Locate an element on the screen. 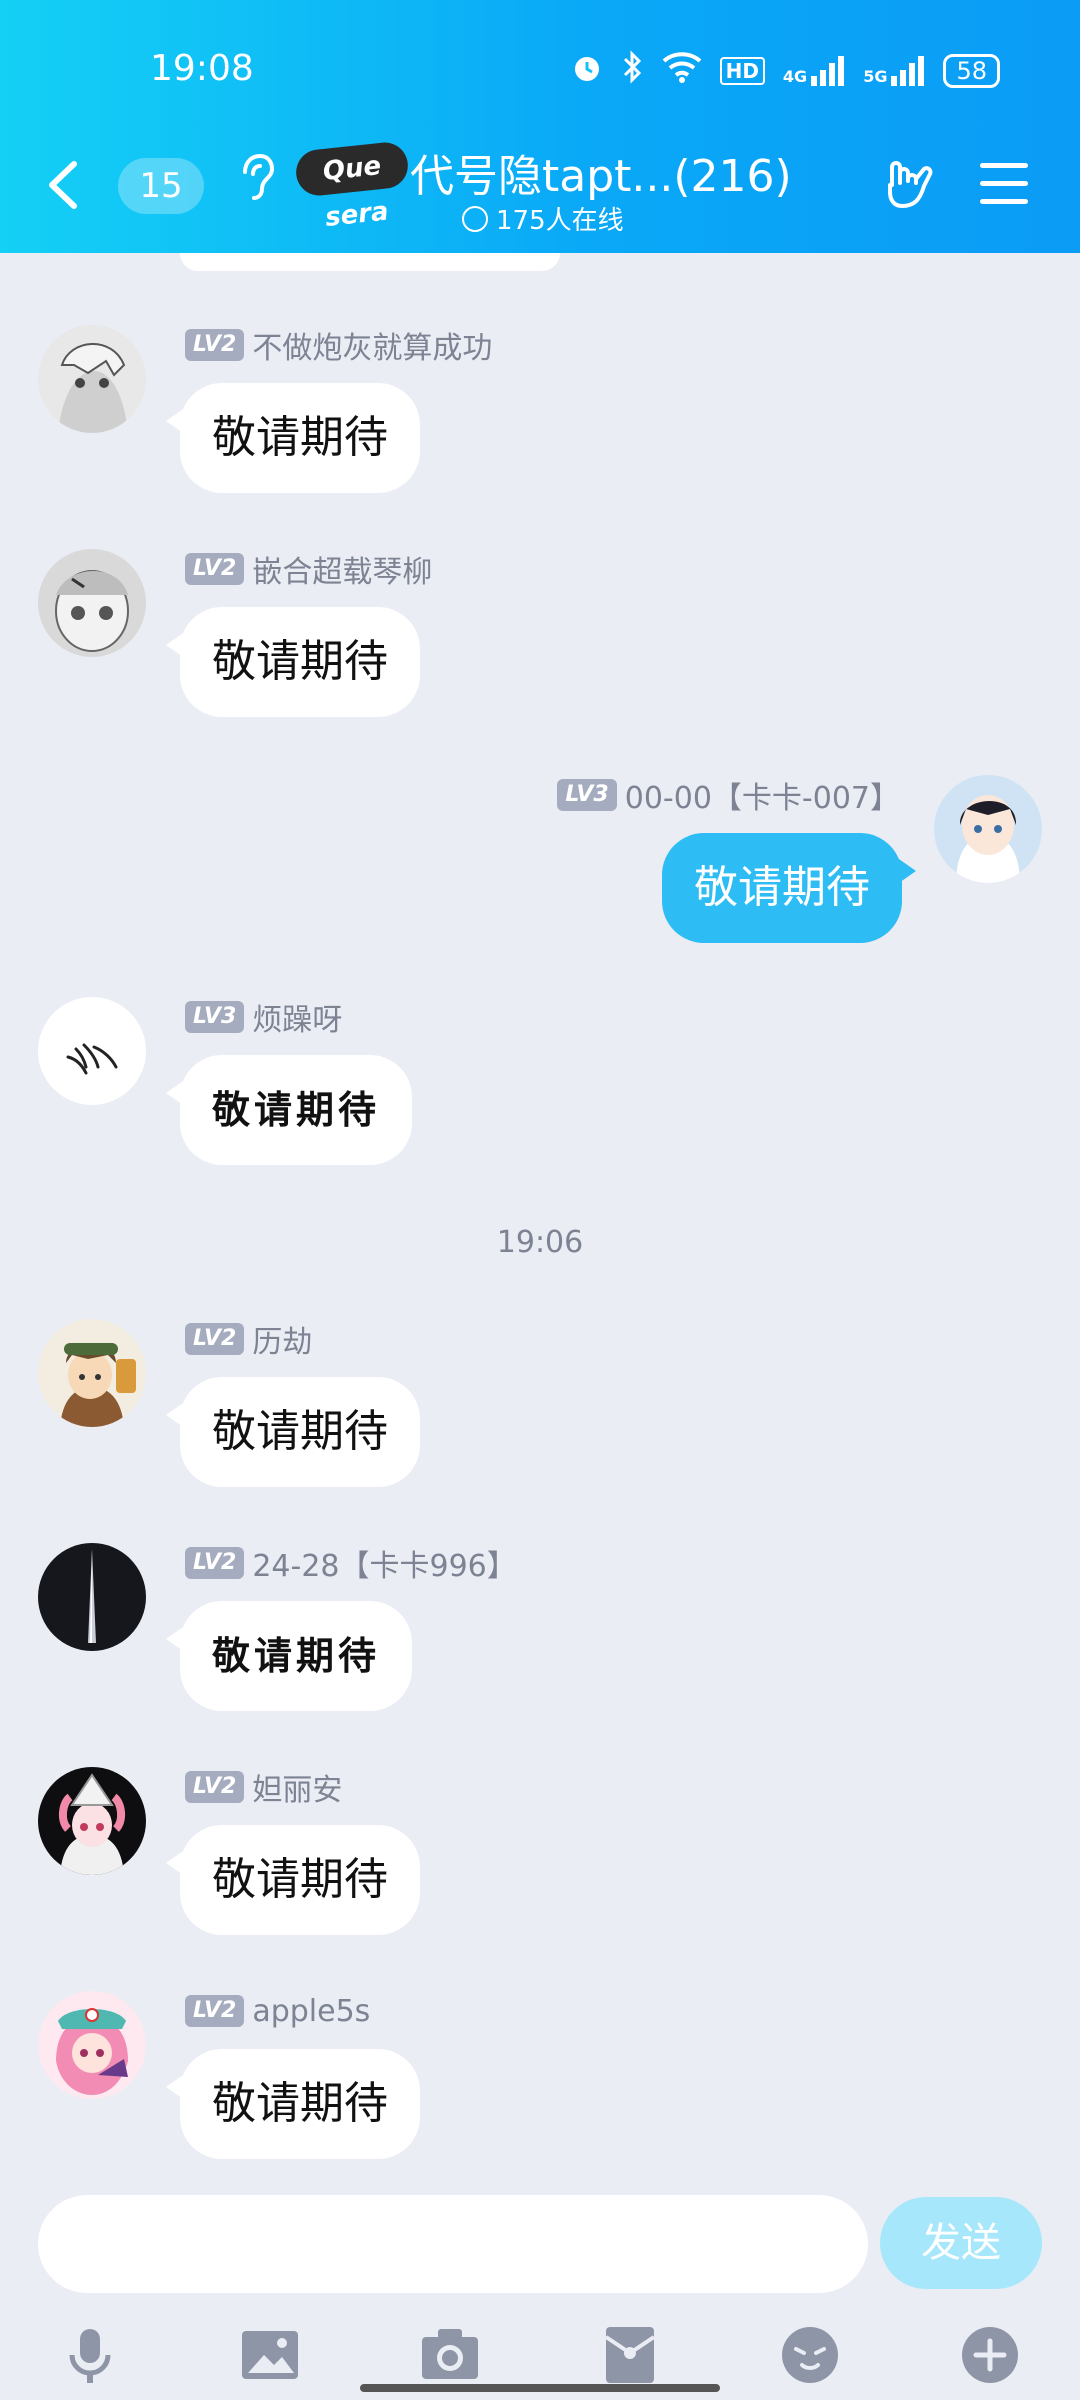  sender-meta: LV2 妲丽安 is located at coordinates (263, 1787).